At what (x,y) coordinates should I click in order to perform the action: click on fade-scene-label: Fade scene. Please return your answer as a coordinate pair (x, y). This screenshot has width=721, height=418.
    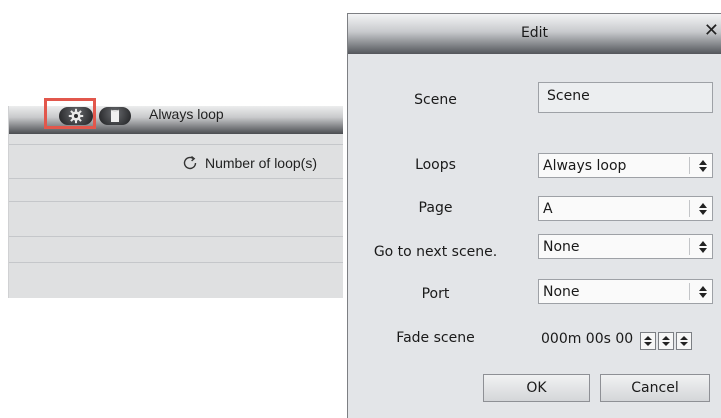
    Looking at the image, I should click on (435, 338).